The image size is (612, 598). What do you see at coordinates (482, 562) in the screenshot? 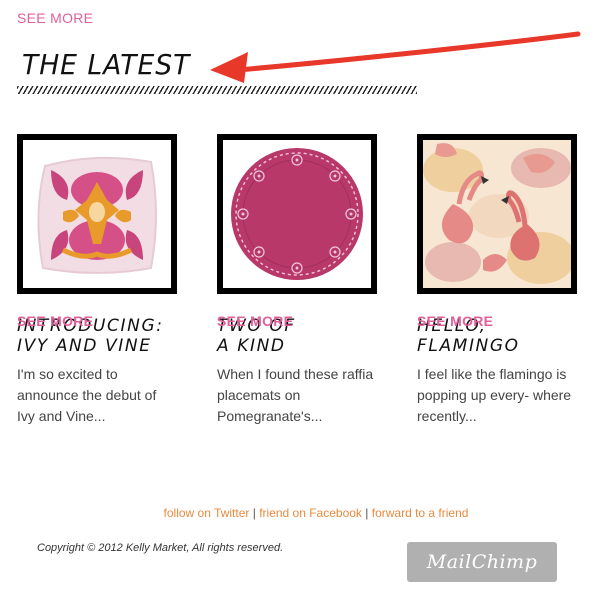
I see `mailchimp-badge: MailChimp` at bounding box center [482, 562].